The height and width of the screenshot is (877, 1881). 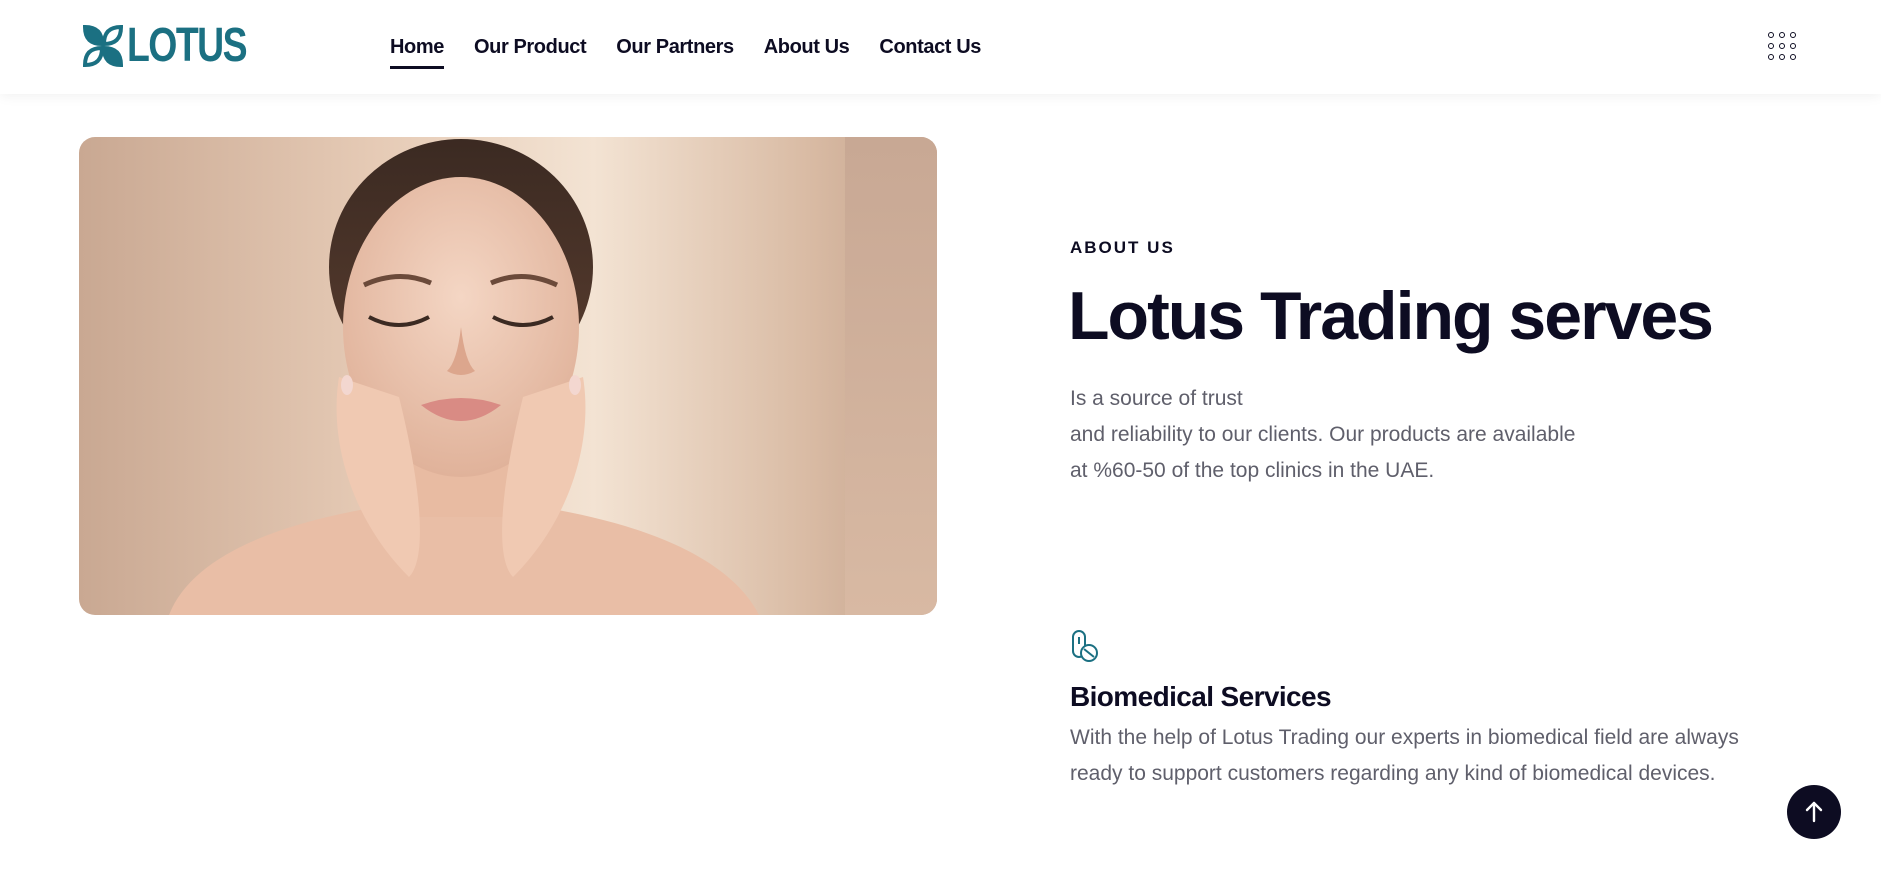 I want to click on nav-our-product: Our Product, so click(x=530, y=47).